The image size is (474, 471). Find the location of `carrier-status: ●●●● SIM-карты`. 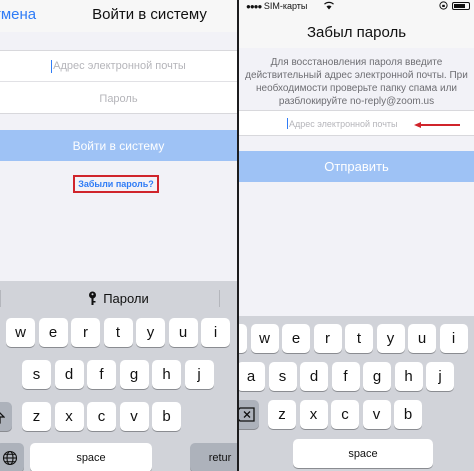

carrier-status: ●●●● SIM-карты is located at coordinates (276, 6).